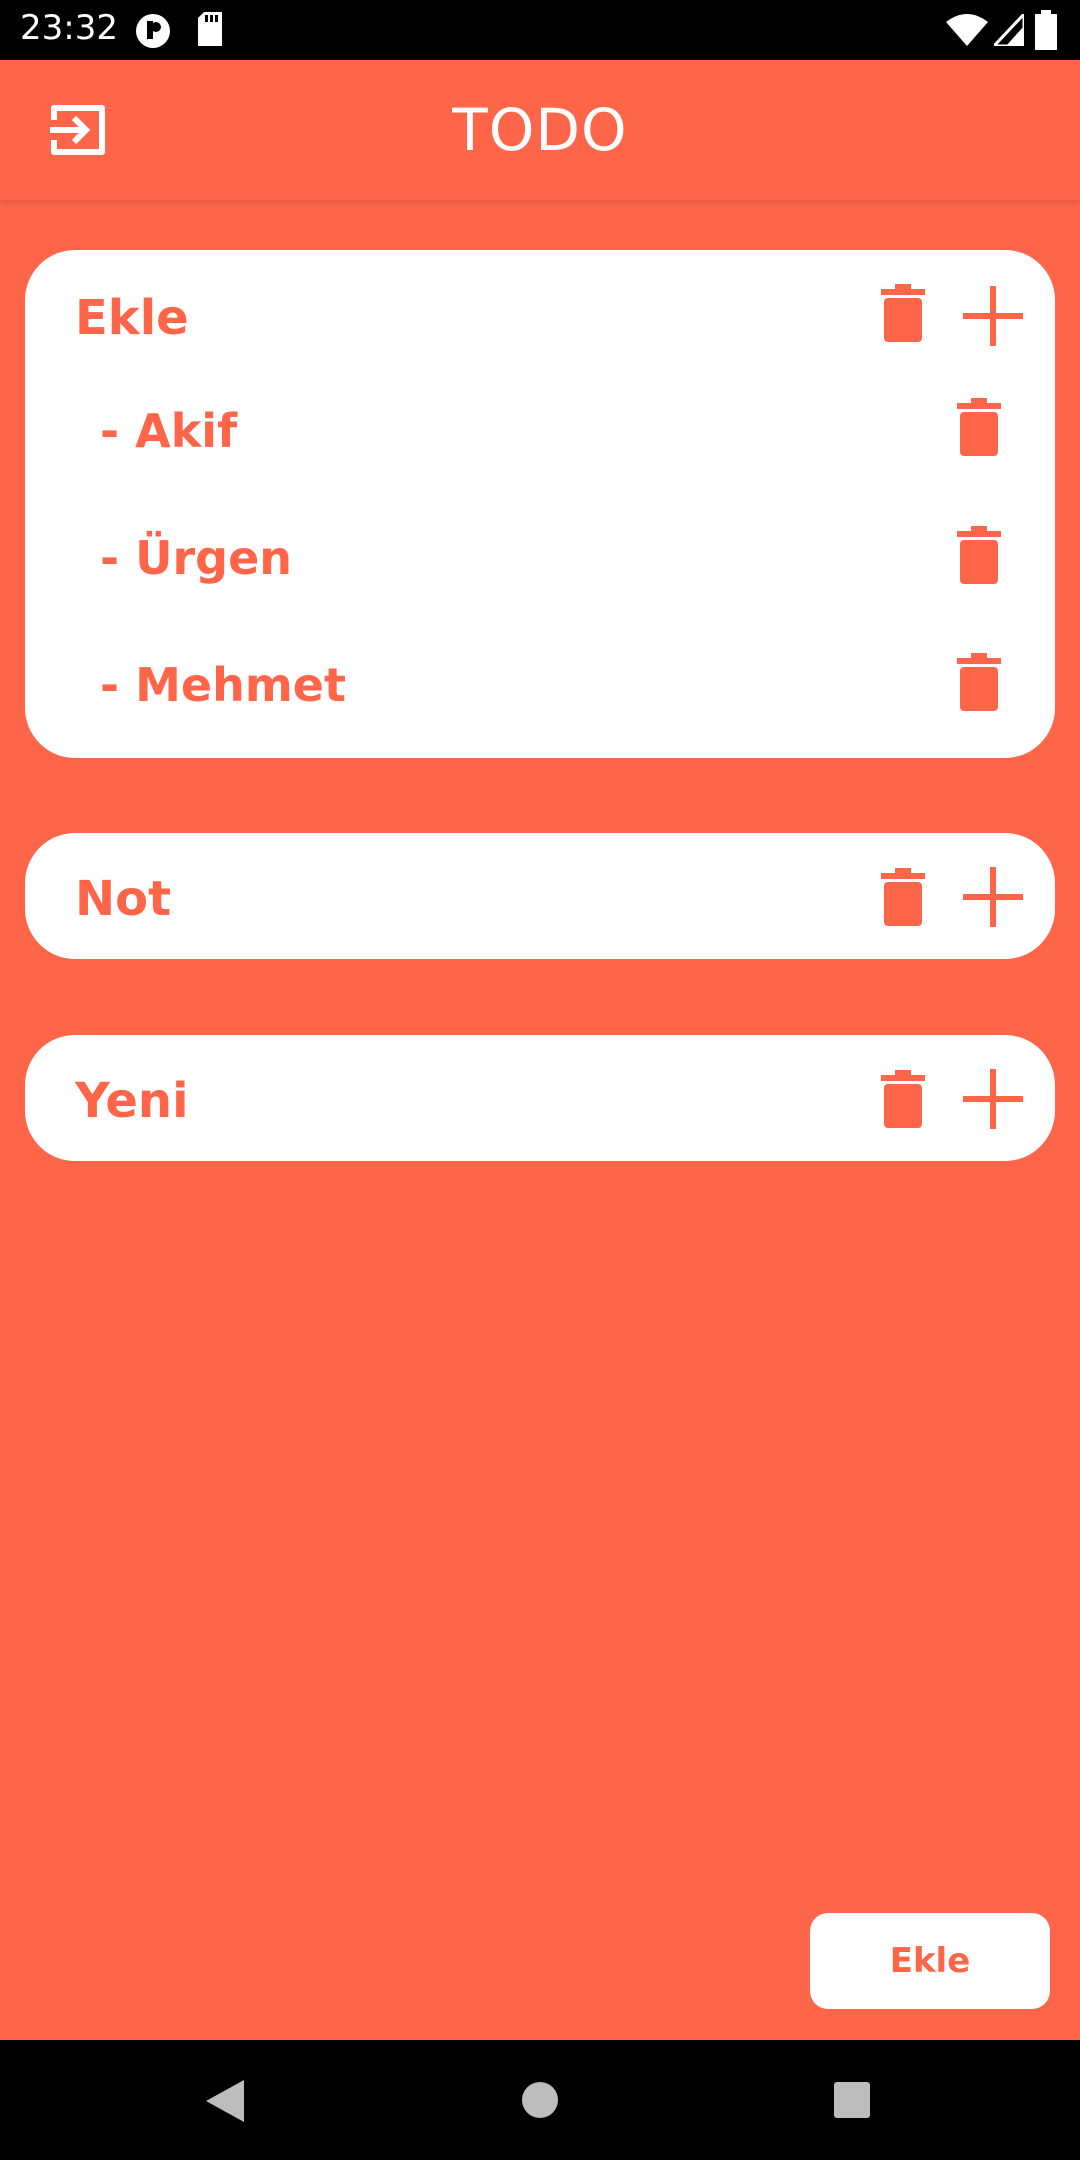  Describe the element at coordinates (1009, 30) in the screenshot. I see `signal-icon` at that location.